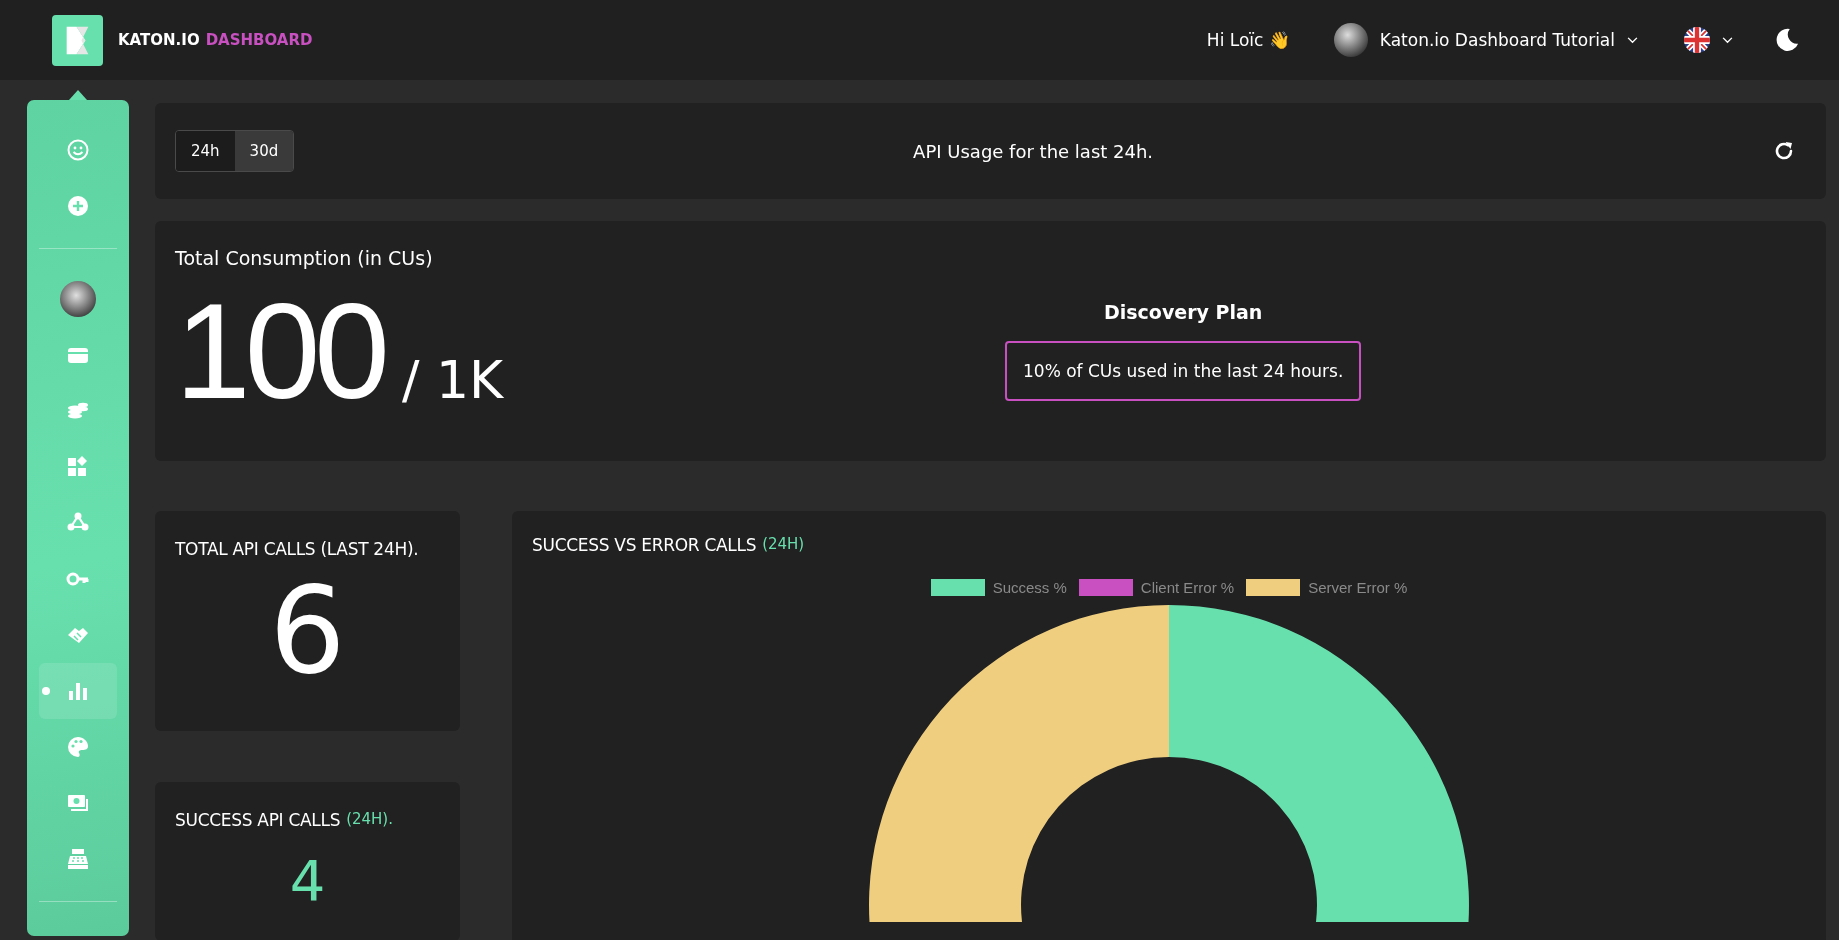  I want to click on smiley-icon, so click(78, 150).